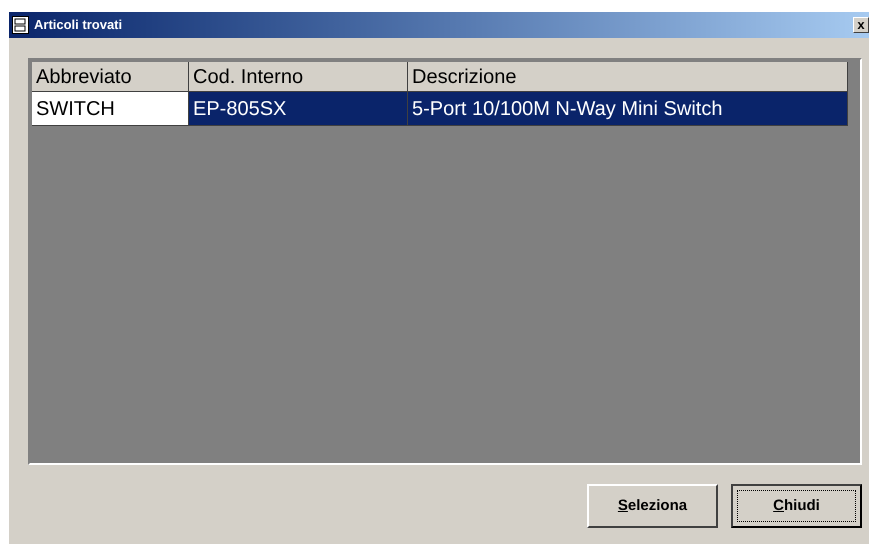 The width and height of the screenshot is (869, 544). Describe the element at coordinates (628, 109) in the screenshot. I see `table-cell: 5-Port 10/100M N-Way Mini Switch` at that location.